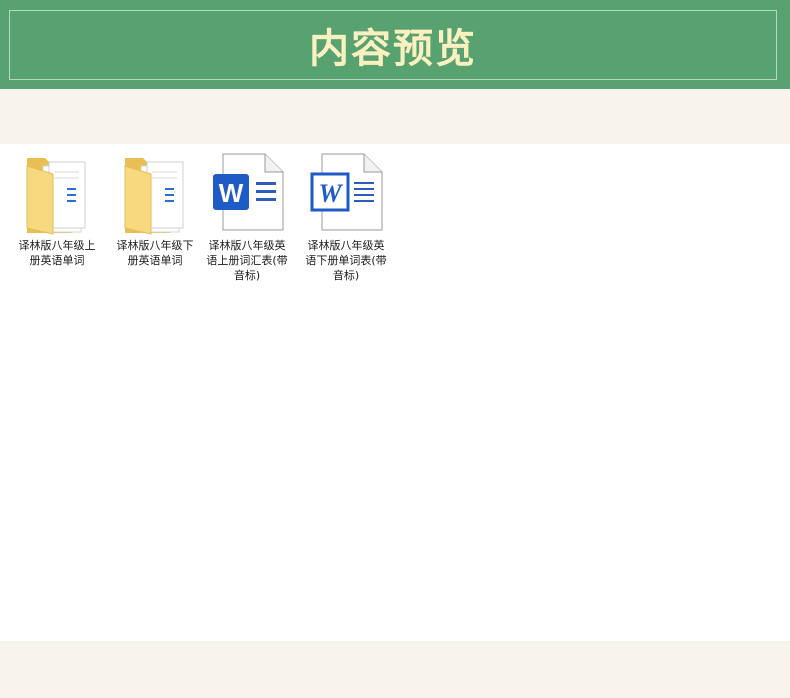  I want to click on file-item-folder-1: 译林版八年级上册英语单词, so click(57, 210).